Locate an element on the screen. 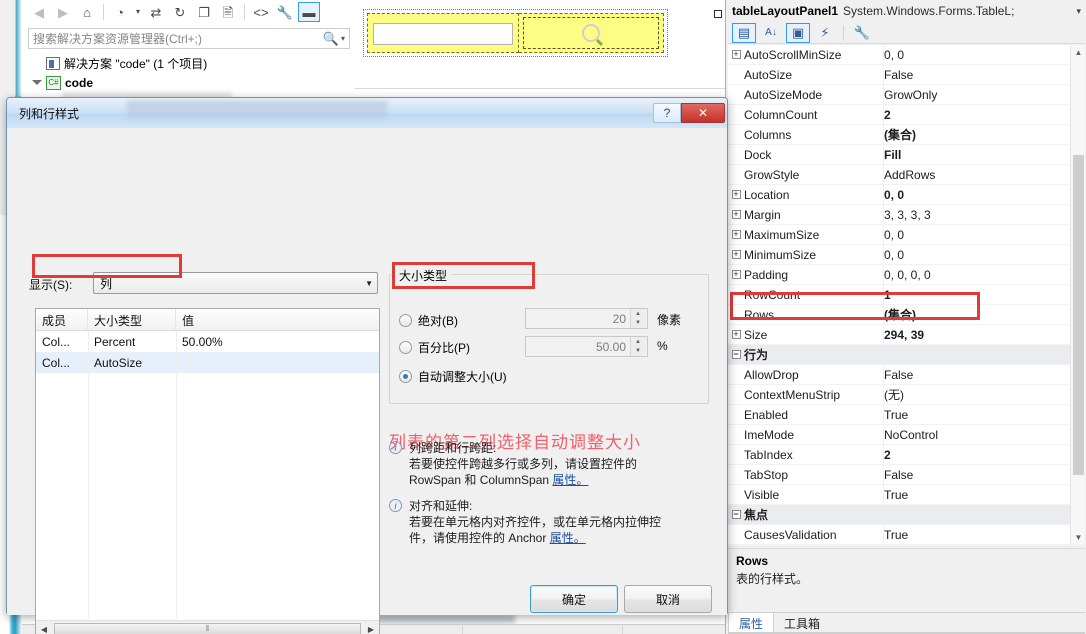 Image resolution: width=1086 pixels, height=634 pixels. property-row: AutoSizeMode GrowOnly is located at coordinates (906, 95).